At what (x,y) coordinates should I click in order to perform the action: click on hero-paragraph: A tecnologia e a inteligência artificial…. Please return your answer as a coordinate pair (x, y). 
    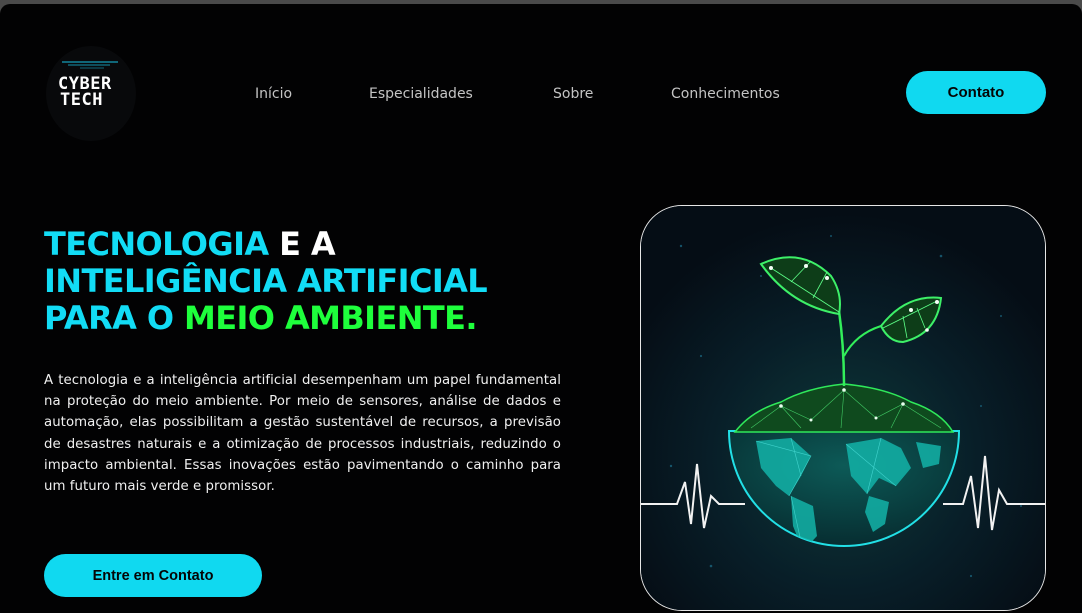
    Looking at the image, I should click on (302, 434).